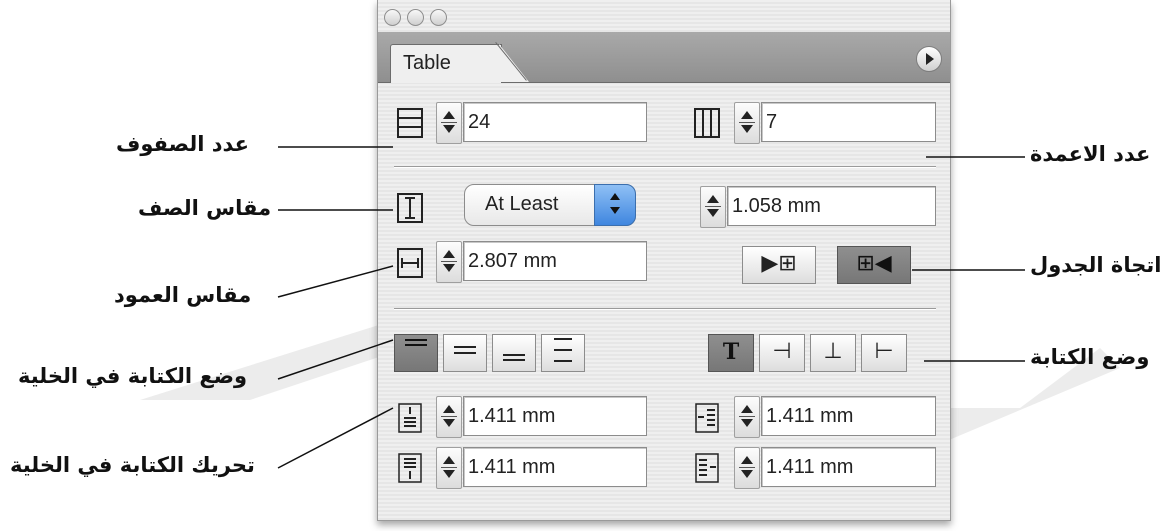  Describe the element at coordinates (410, 419) in the screenshot. I see `inset-top-icon` at that location.